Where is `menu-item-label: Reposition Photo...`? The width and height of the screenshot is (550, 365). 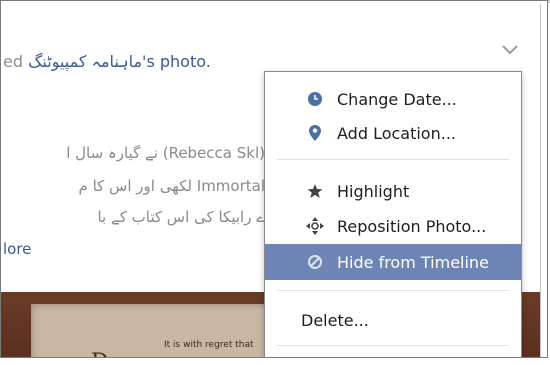
menu-item-label: Reposition Photo... is located at coordinates (412, 226).